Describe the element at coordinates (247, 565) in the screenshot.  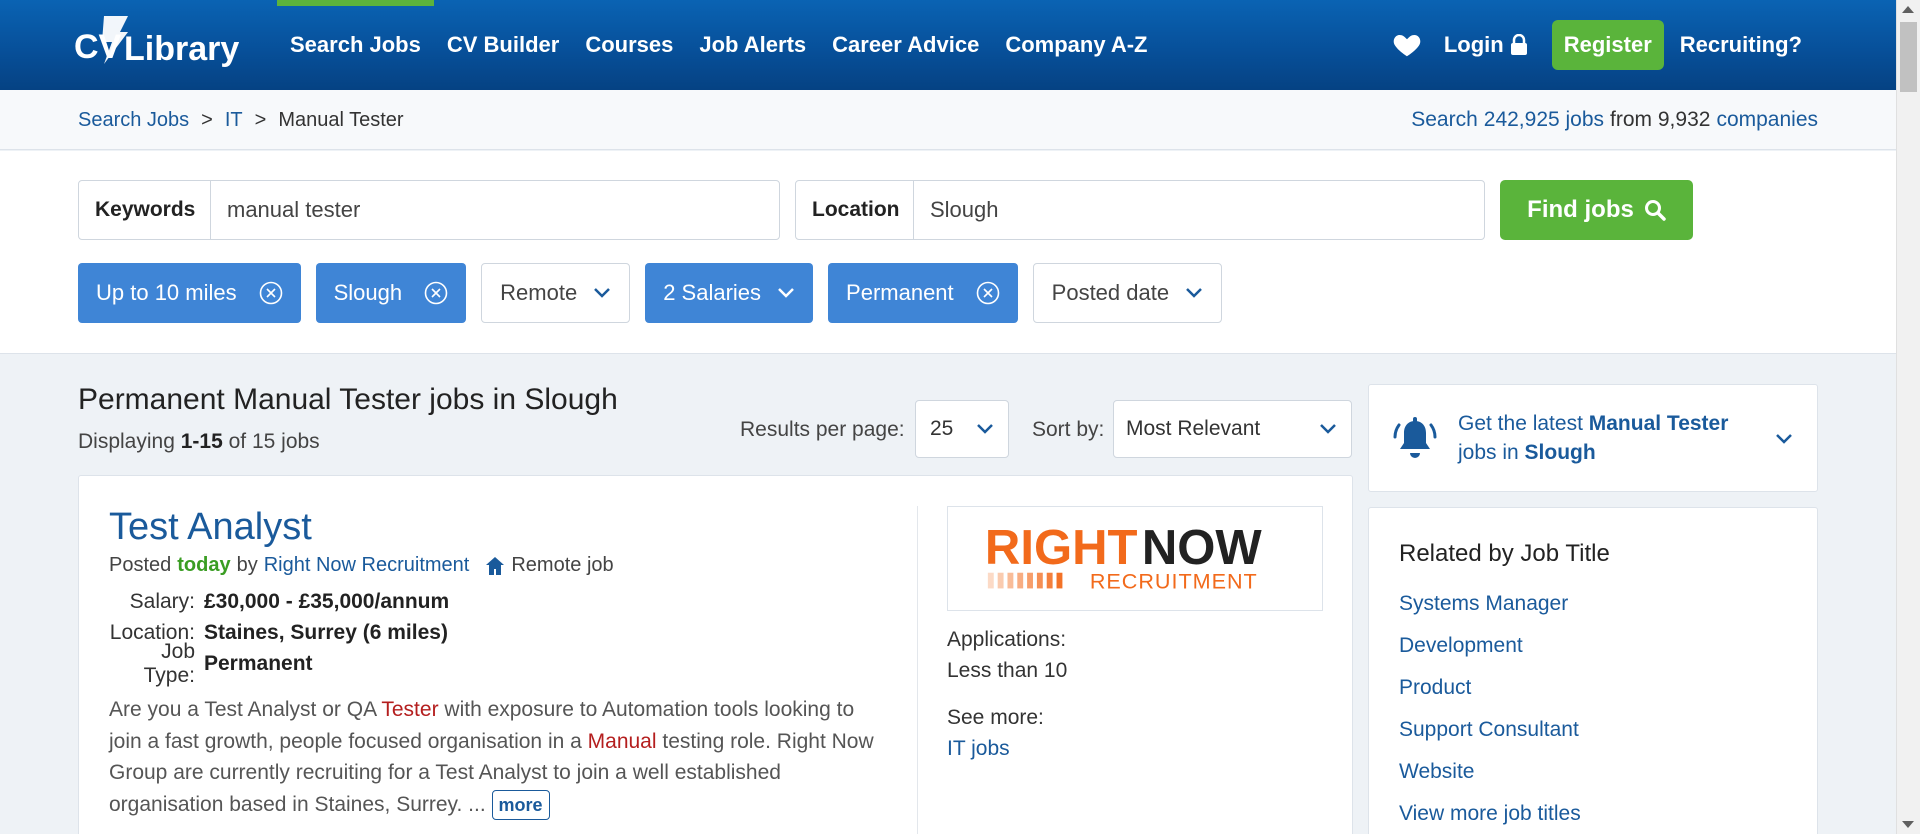
I see `posted-by: by` at that location.